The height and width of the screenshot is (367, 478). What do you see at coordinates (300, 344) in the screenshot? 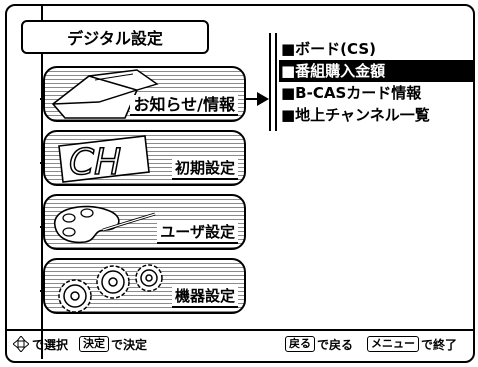
I see `back-key: 戻る` at bounding box center [300, 344].